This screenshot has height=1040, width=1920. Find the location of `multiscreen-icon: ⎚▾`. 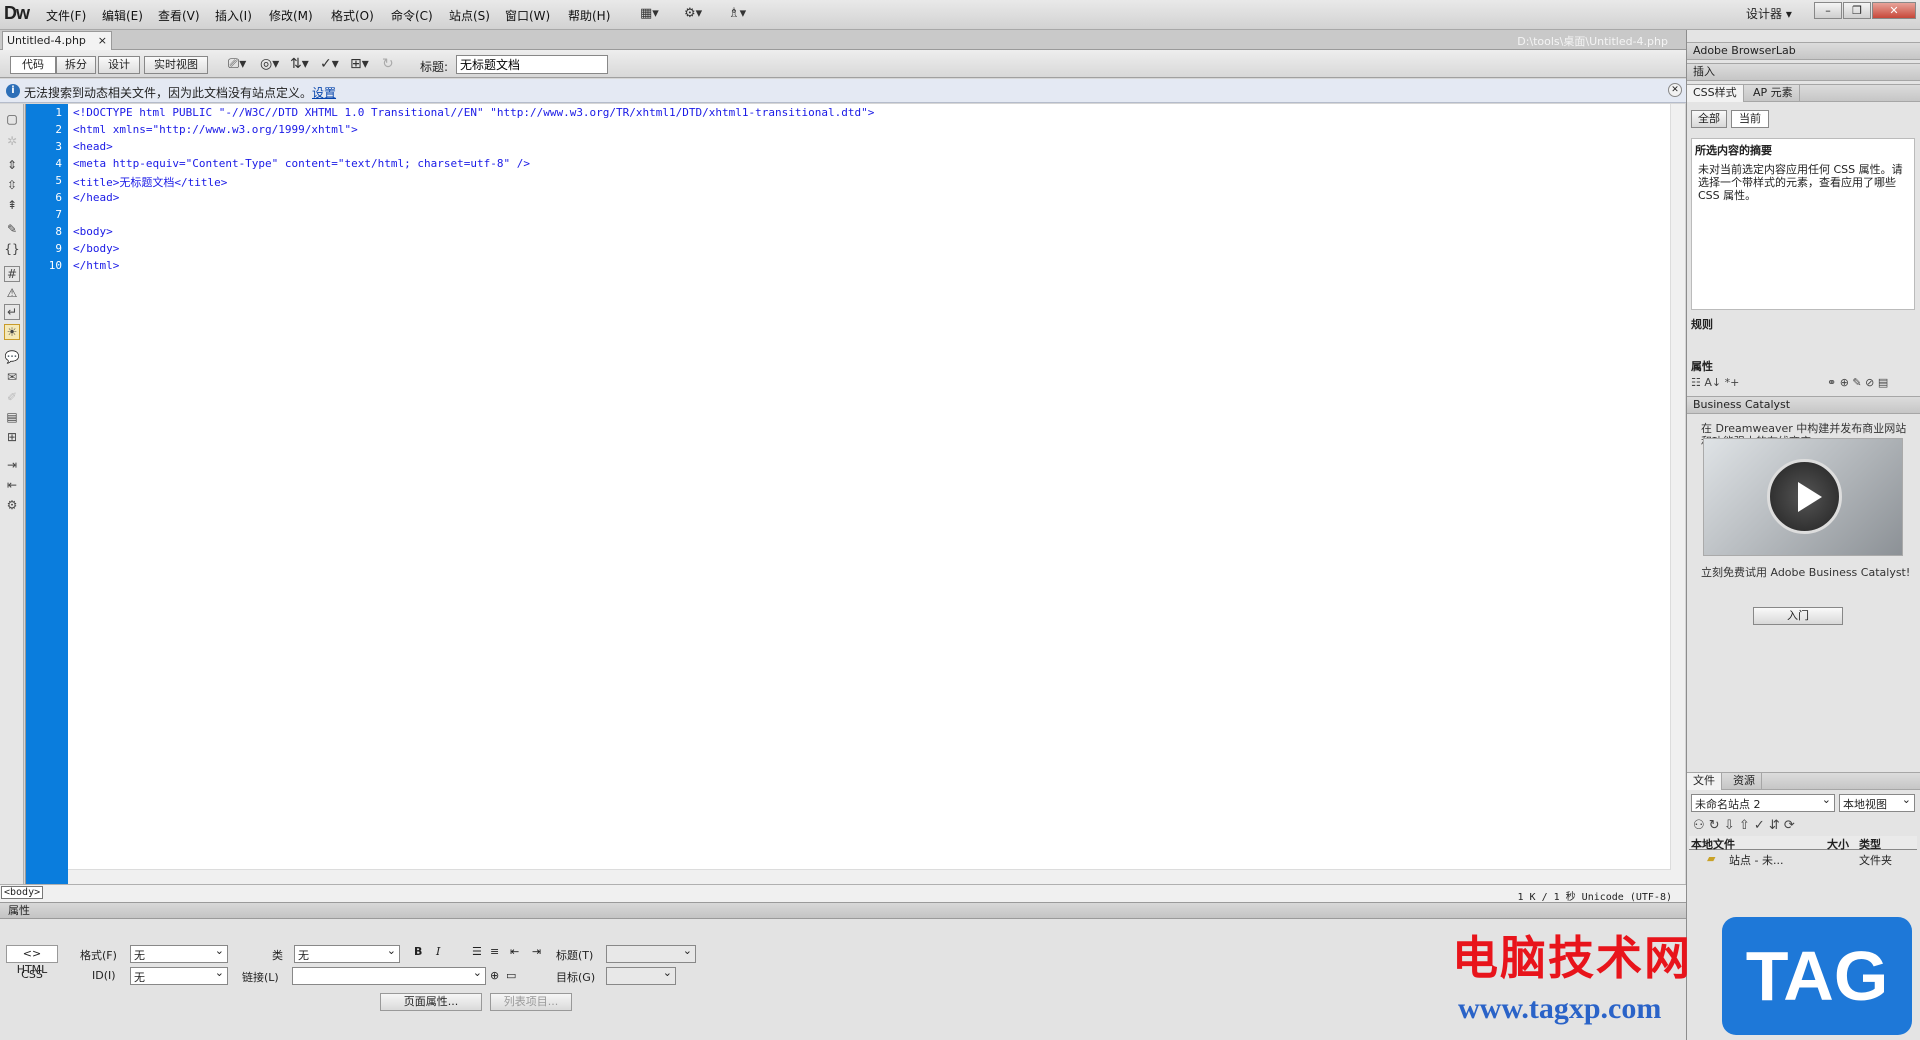

multiscreen-icon: ⎚▾ is located at coordinates (237, 64).